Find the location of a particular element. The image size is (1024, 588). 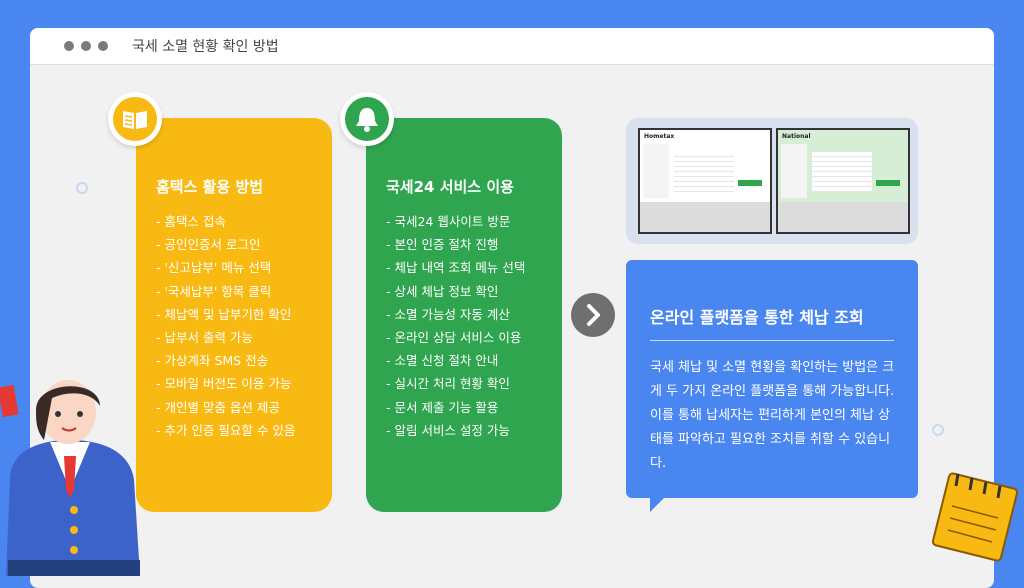

notepad-illustration is located at coordinates (975, 517).